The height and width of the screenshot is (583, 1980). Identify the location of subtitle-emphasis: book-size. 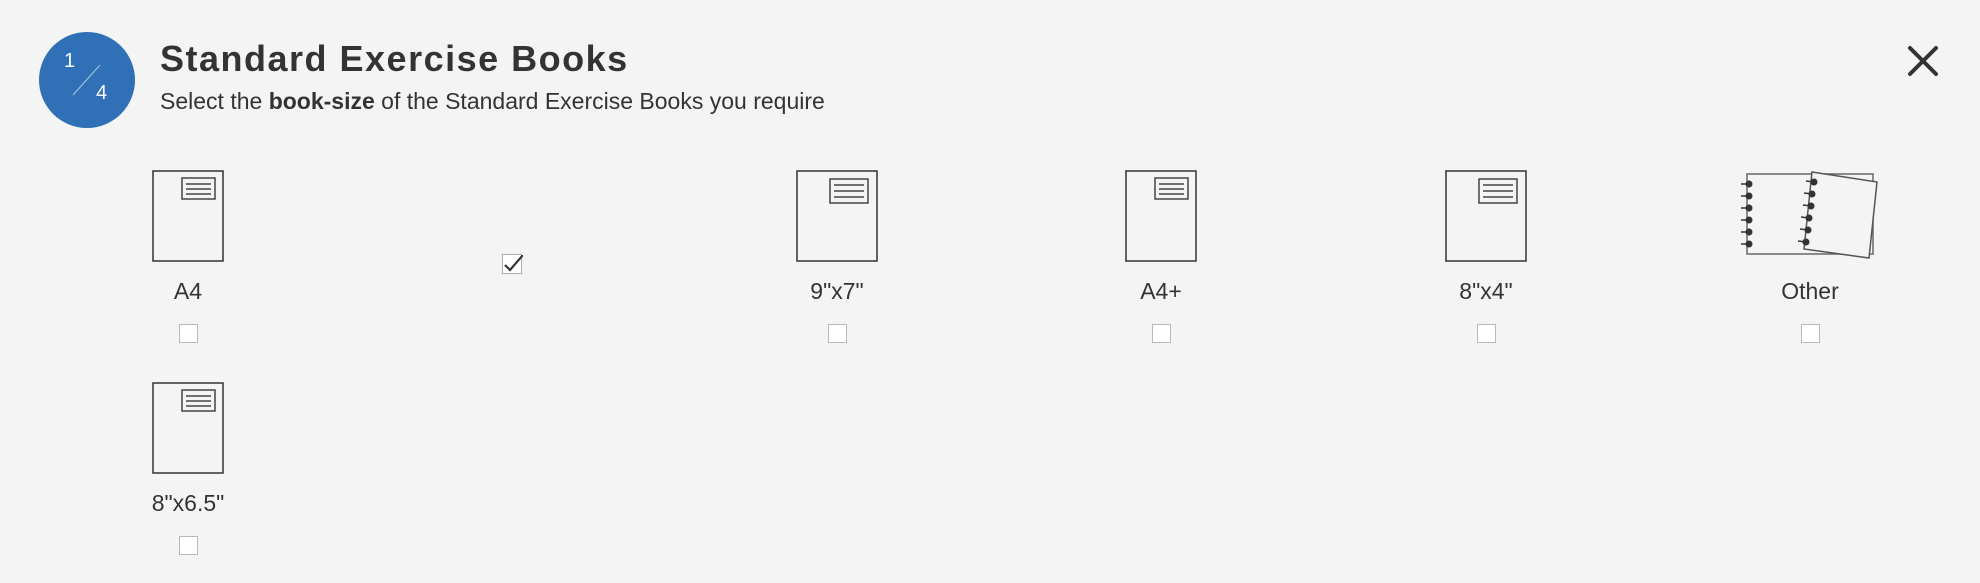
(321, 101).